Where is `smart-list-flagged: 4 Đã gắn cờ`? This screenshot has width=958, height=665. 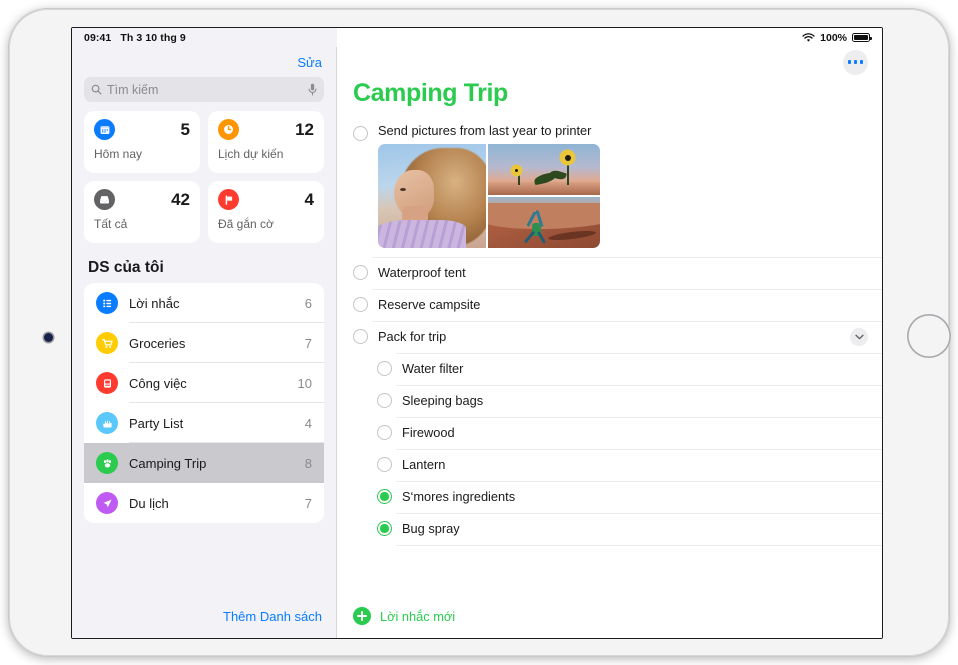 smart-list-flagged: 4 Đã gắn cờ is located at coordinates (266, 212).